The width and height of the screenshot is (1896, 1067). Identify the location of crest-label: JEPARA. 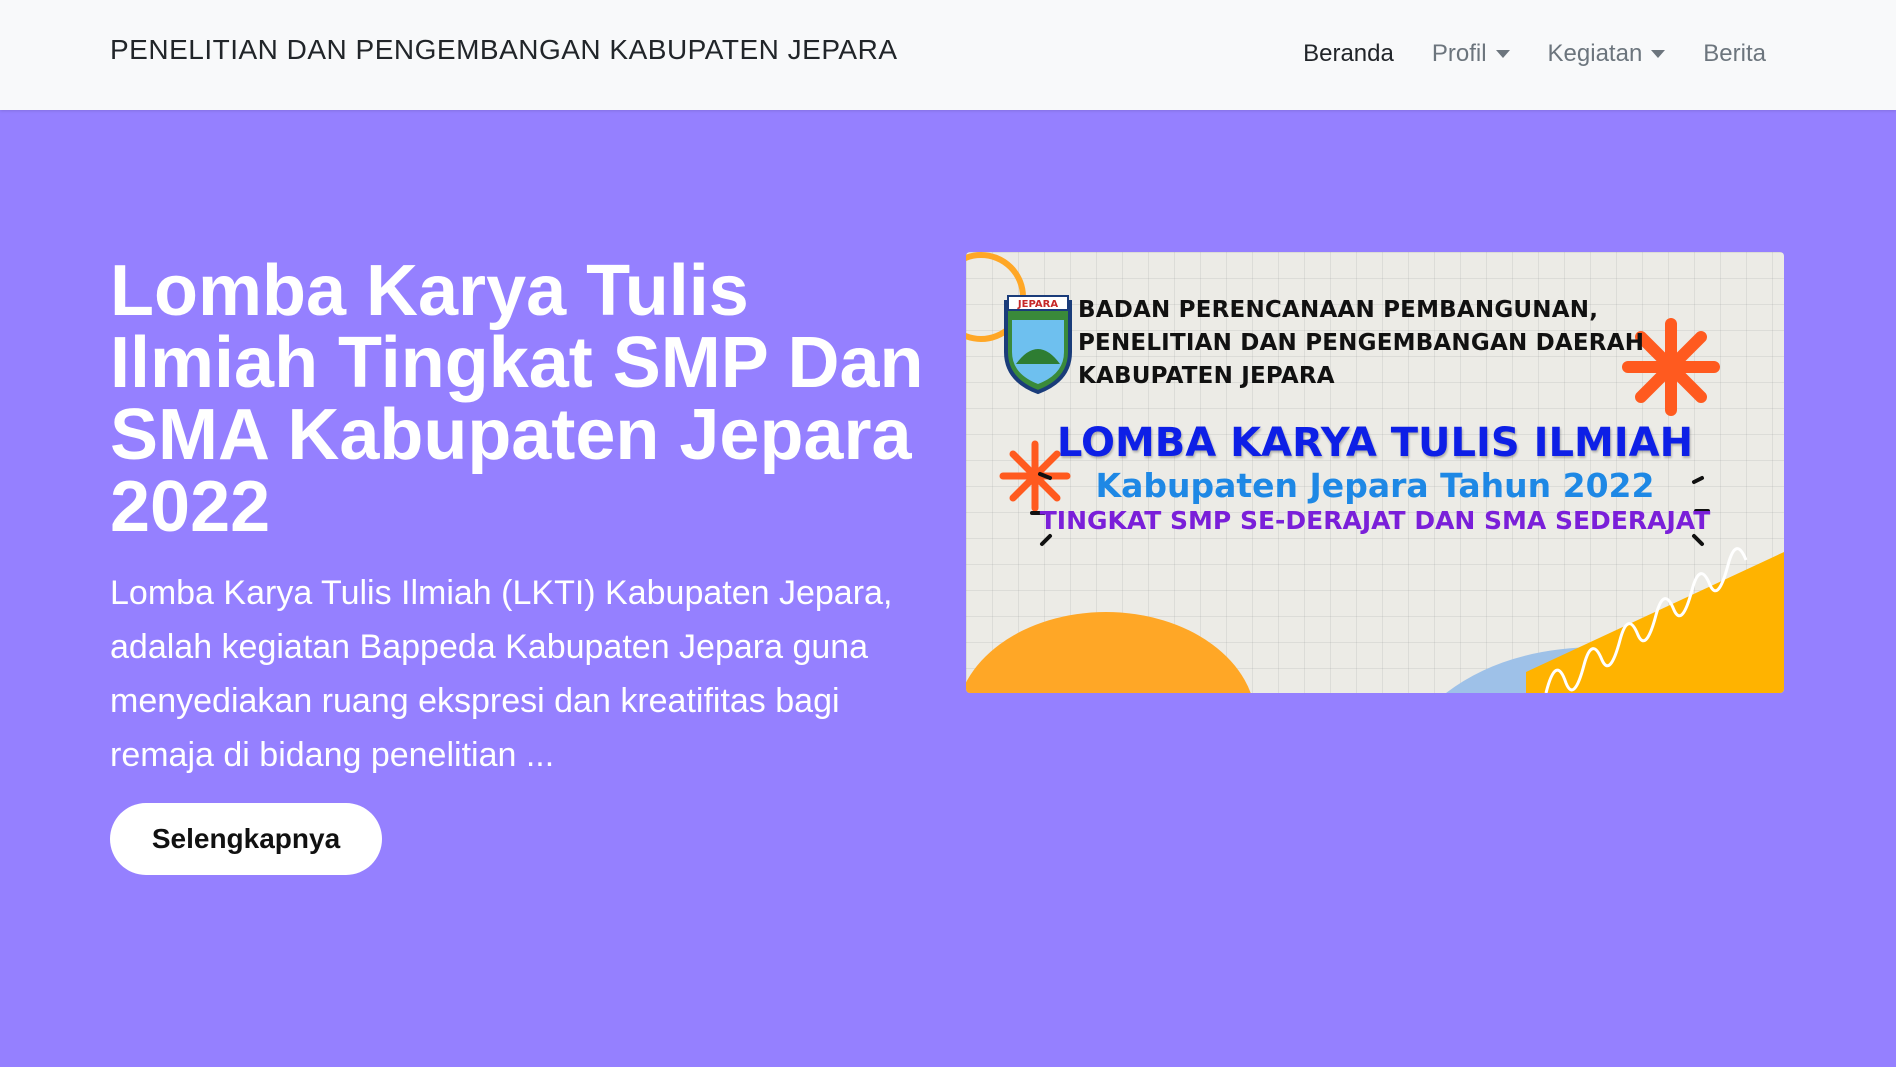
(1037, 304).